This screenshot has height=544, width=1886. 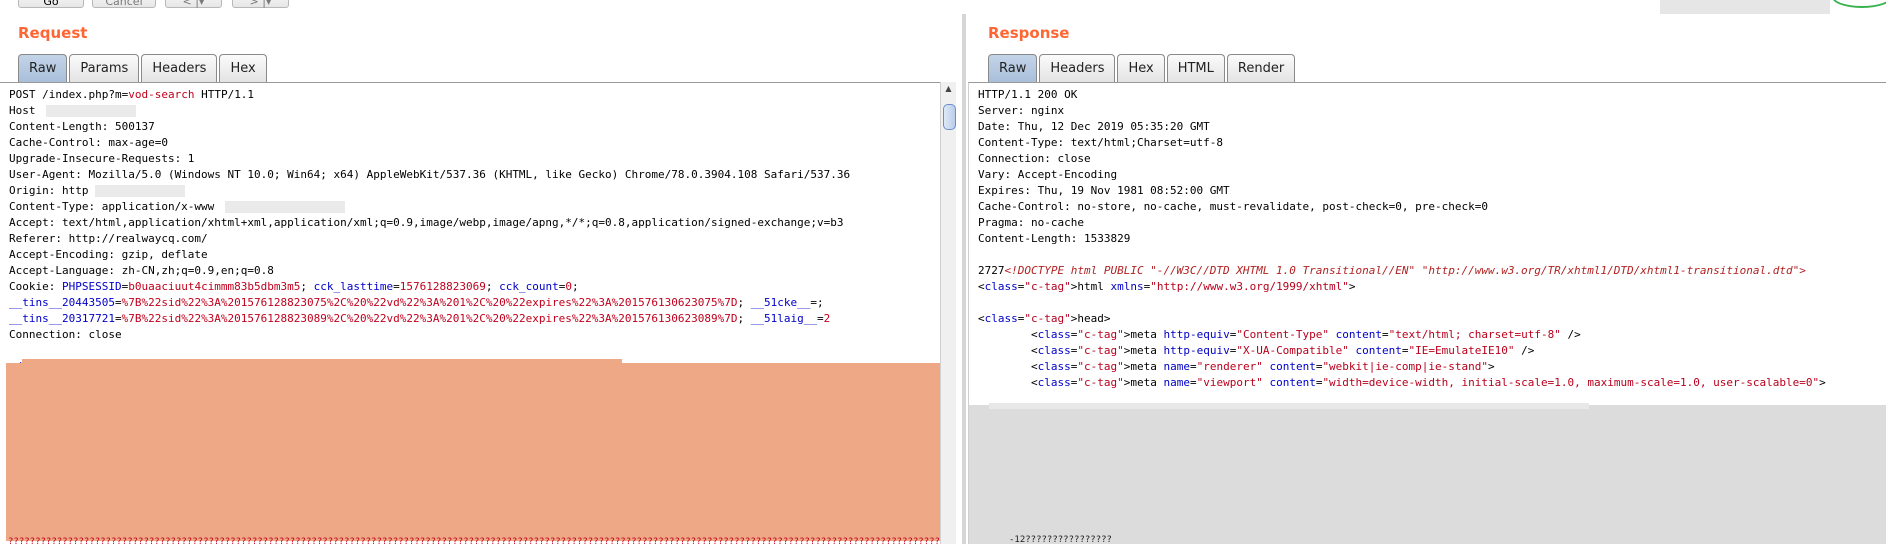 What do you see at coordinates (1101, 142) in the screenshot?
I see `response-header-line: Content-Type: text/html;Charset=utf-8` at bounding box center [1101, 142].